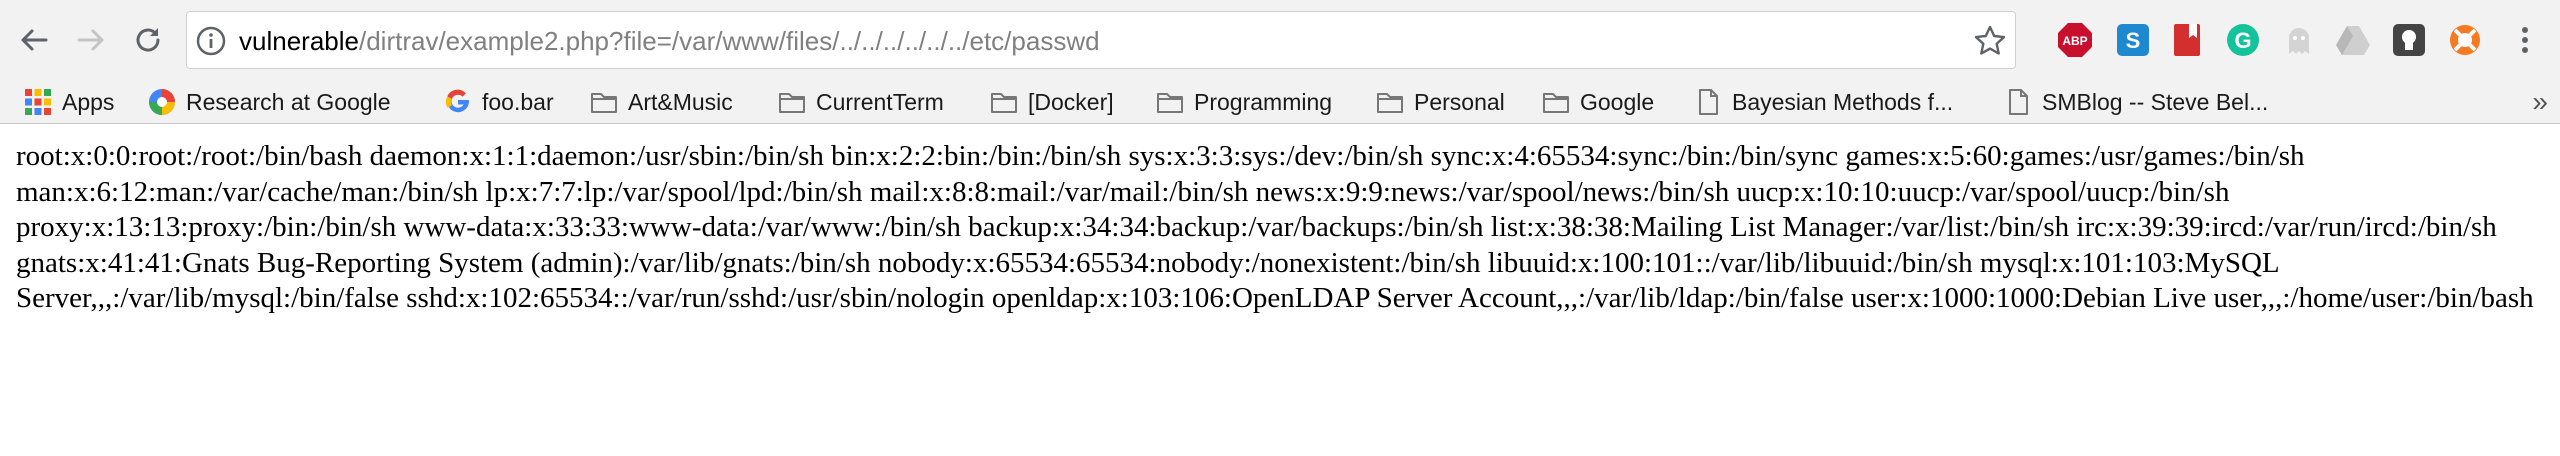 This screenshot has width=2560, height=456. What do you see at coordinates (1990, 41) in the screenshot?
I see `star-icon` at bounding box center [1990, 41].